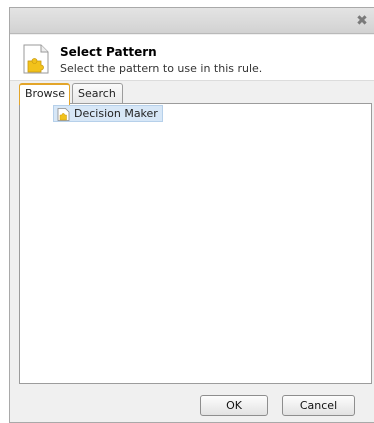 This screenshot has width=374, height=423. Describe the element at coordinates (108, 52) in the screenshot. I see `dialog-title: Select Pattern` at that location.